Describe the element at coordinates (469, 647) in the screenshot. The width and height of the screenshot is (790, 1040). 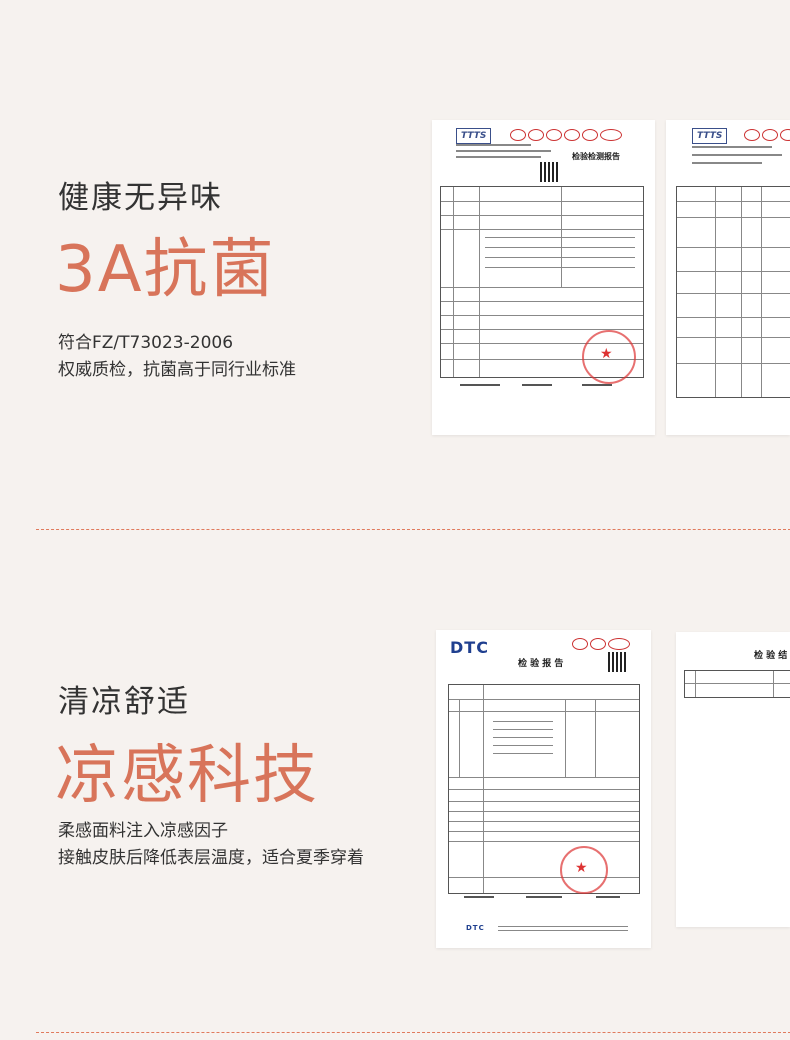
I see `dtc-logo: DTC` at that location.